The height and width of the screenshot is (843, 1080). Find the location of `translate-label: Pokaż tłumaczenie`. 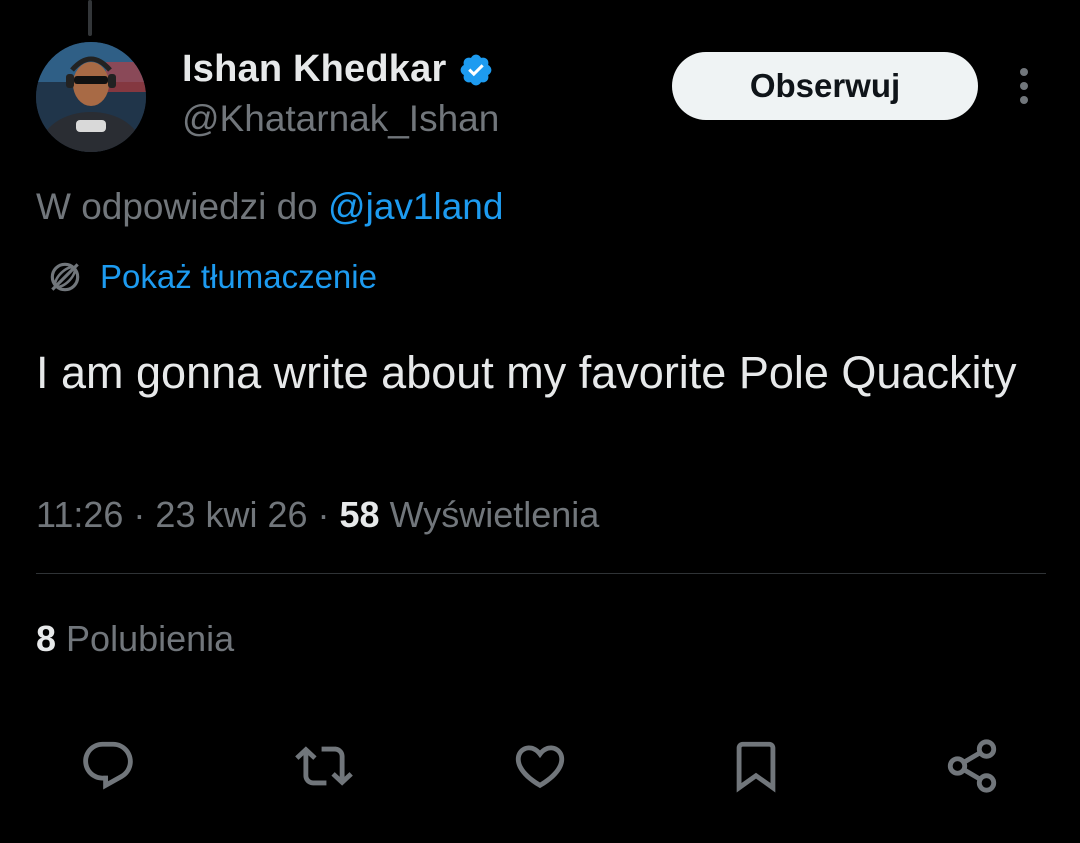

translate-label: Pokaż tłumaczenie is located at coordinates (238, 277).